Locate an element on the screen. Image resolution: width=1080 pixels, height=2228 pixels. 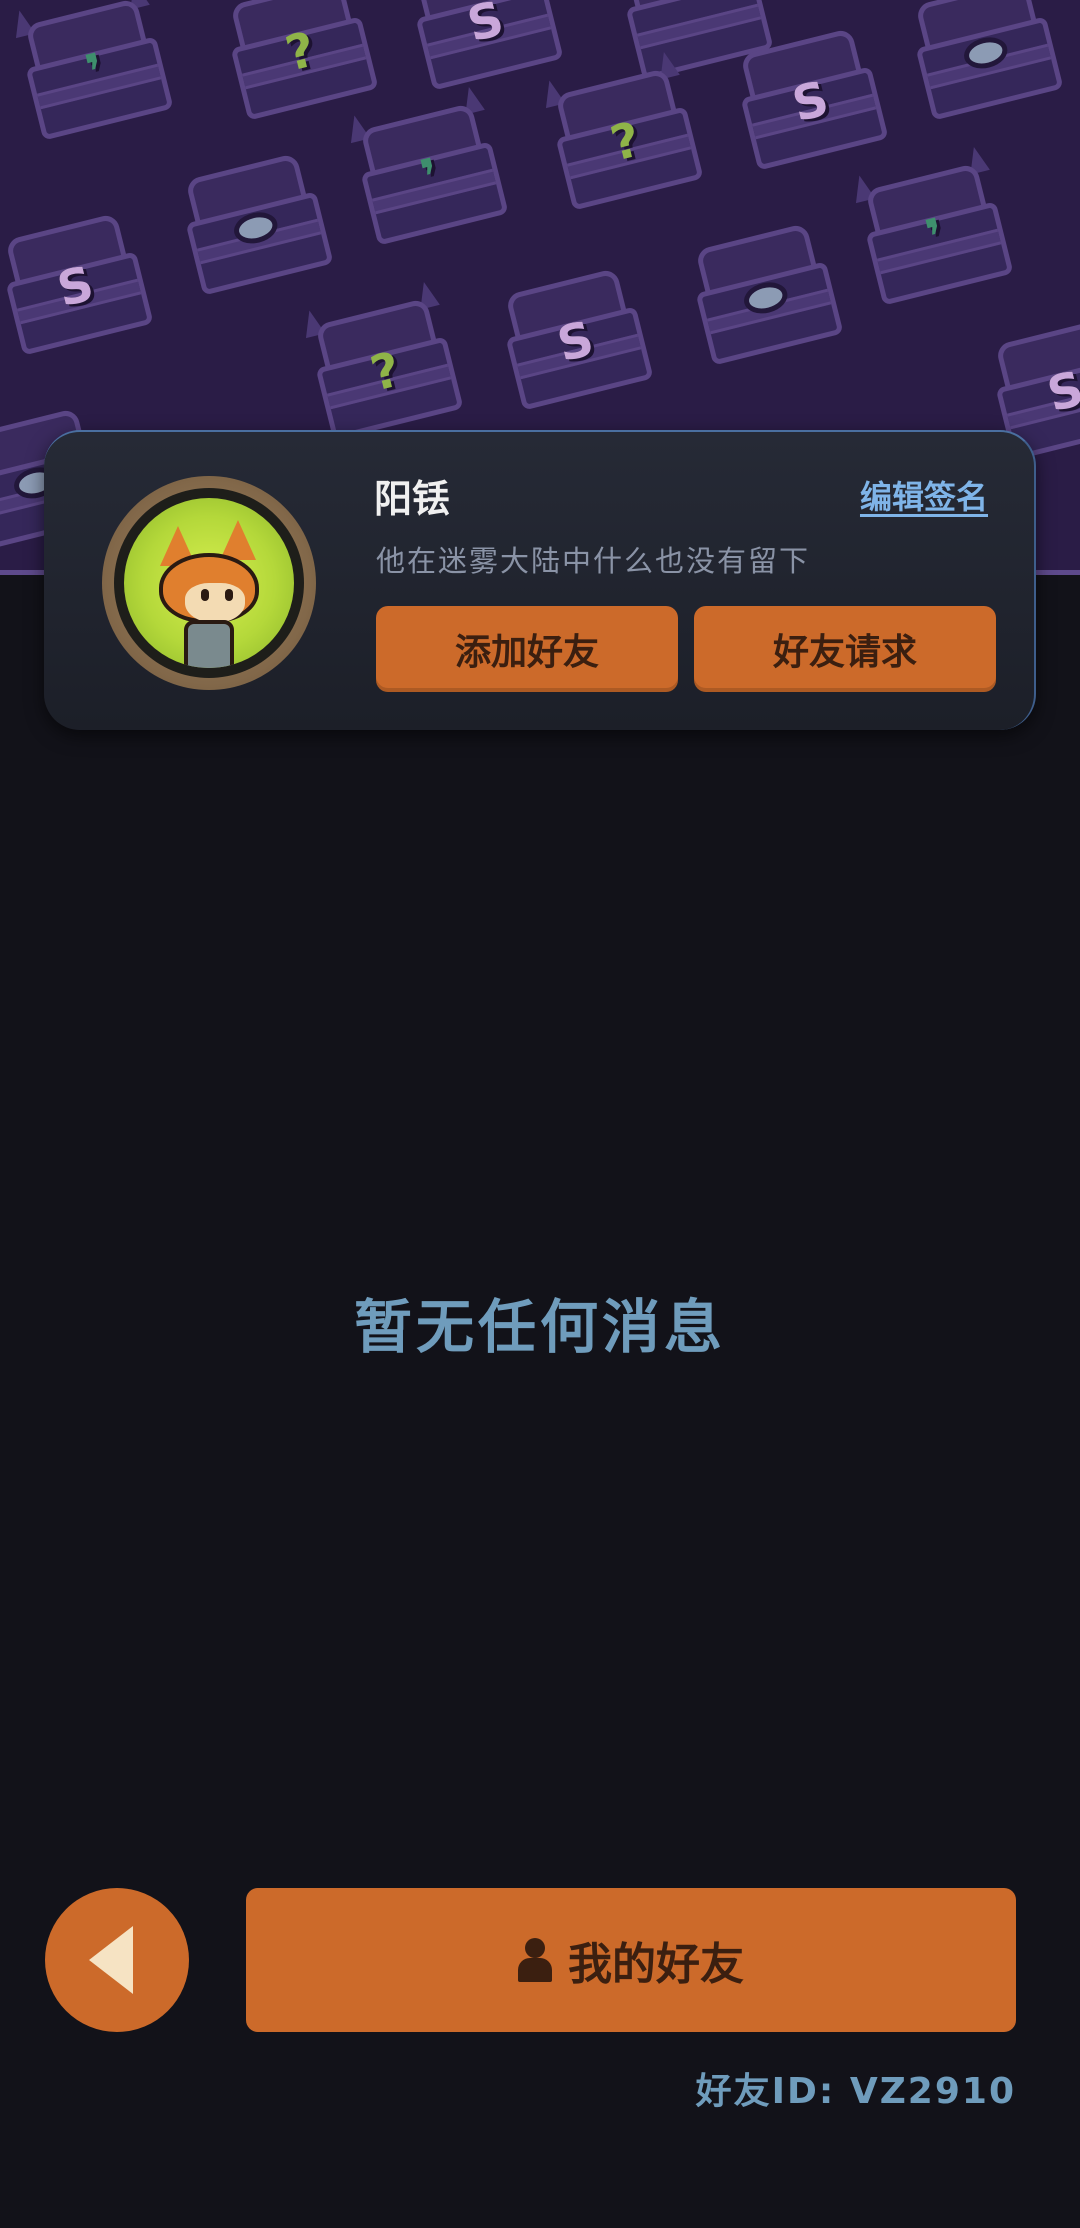
empty-messages-text: 暂无任何消息 is located at coordinates (539, 1327).